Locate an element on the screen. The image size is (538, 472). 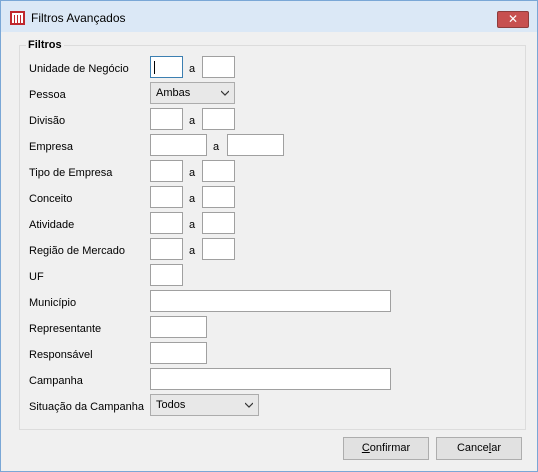
tipo-empresa-from-input is located at coordinates (166, 171).